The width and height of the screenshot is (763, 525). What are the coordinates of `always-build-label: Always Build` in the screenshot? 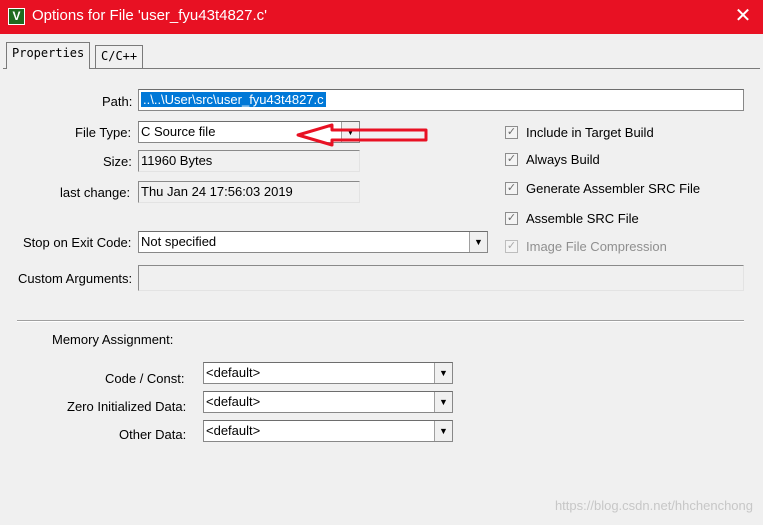 It's located at (563, 159).